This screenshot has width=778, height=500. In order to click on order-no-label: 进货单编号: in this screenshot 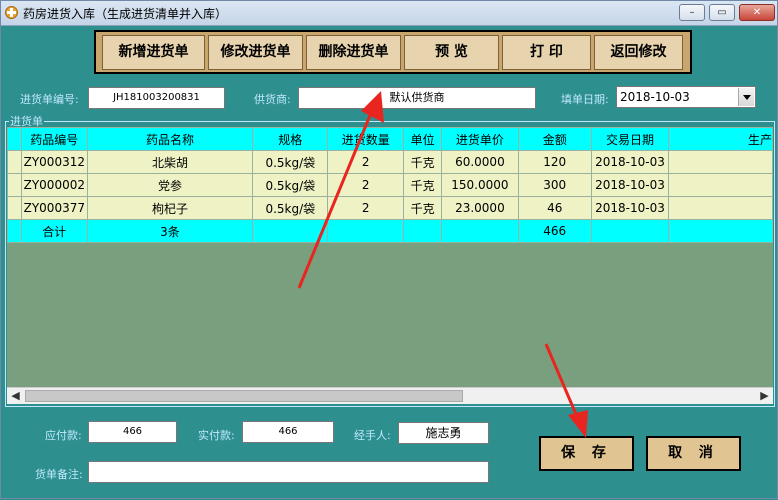, I will do `click(49, 99)`.